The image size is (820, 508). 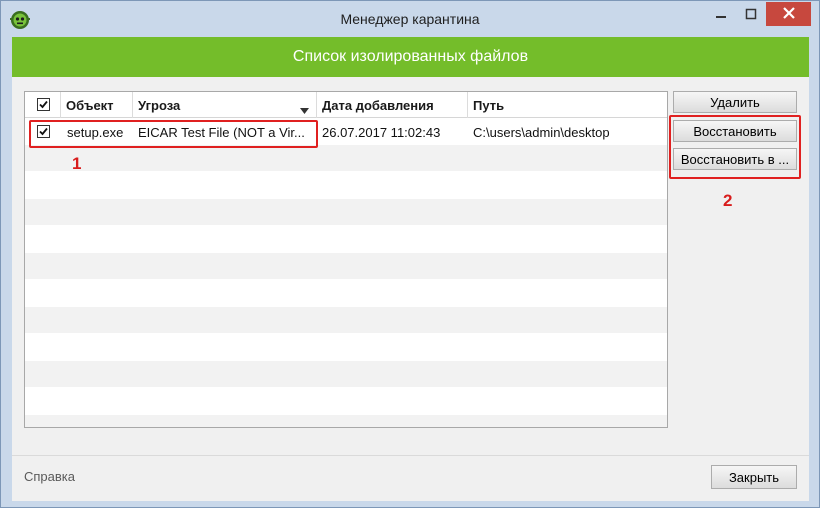 I want to click on column-label-date: Дата добавления, so click(x=378, y=105).